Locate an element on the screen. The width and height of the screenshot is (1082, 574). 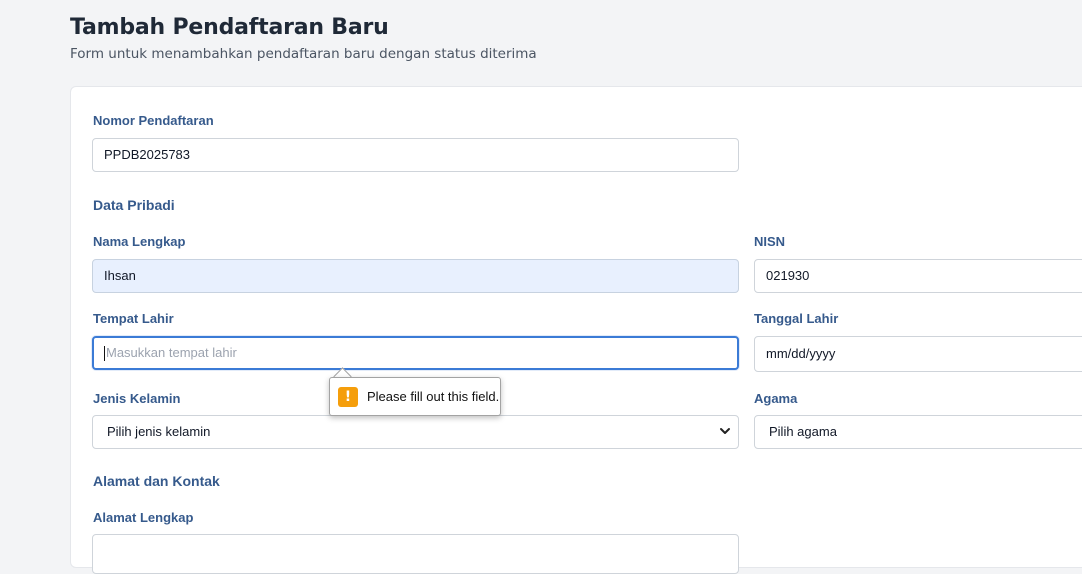
nomor-pendaftaran-label: Nomor Pendaftaran is located at coordinates (153, 120).